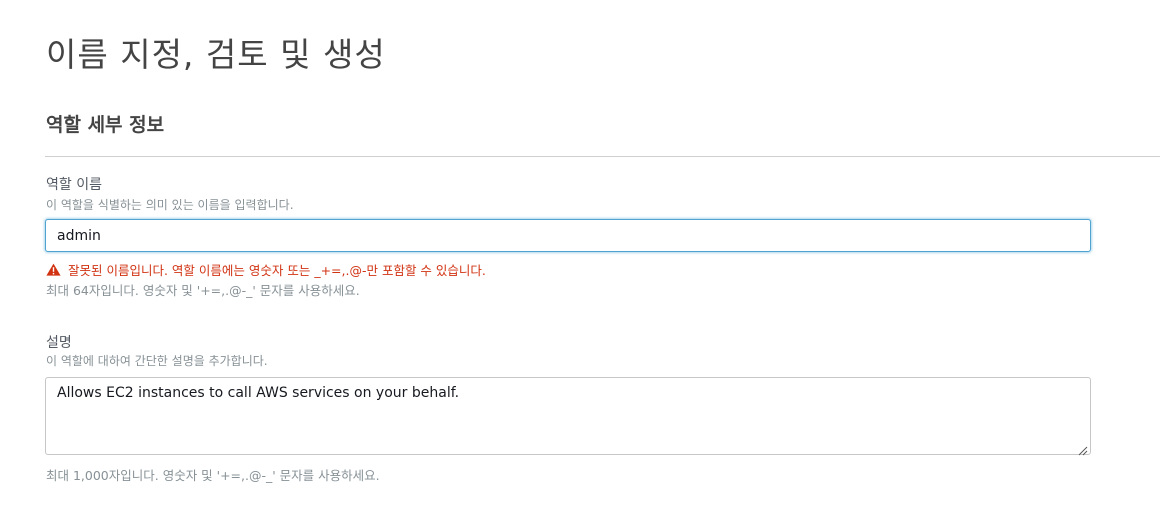 This screenshot has height=506, width=1160. Describe the element at coordinates (105, 125) in the screenshot. I see `section-title-role-details: 역할 세부 정보` at that location.